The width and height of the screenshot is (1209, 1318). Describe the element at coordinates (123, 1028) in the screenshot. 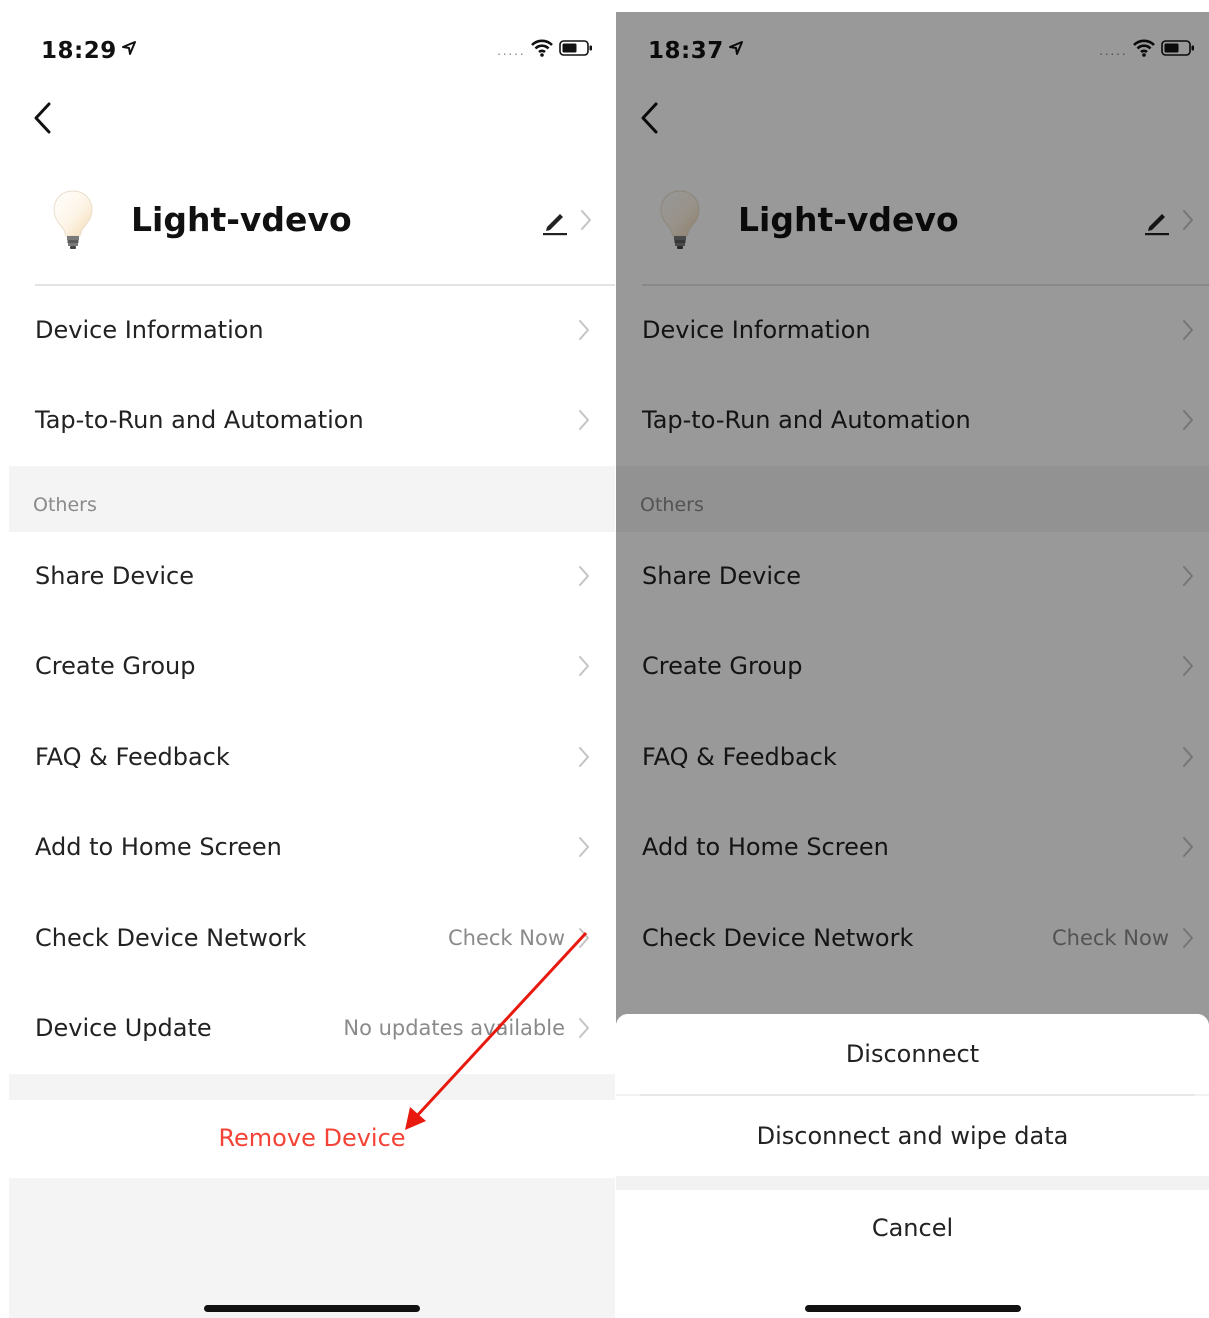

I see `row-label: Device Update` at that location.